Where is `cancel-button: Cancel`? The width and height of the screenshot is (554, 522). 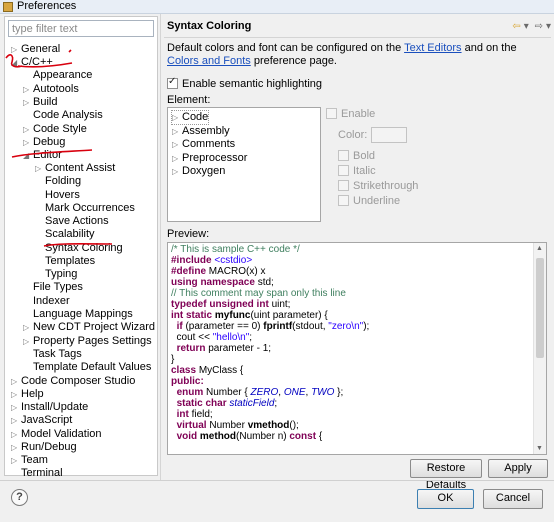
cancel-button: Cancel is located at coordinates (513, 499).